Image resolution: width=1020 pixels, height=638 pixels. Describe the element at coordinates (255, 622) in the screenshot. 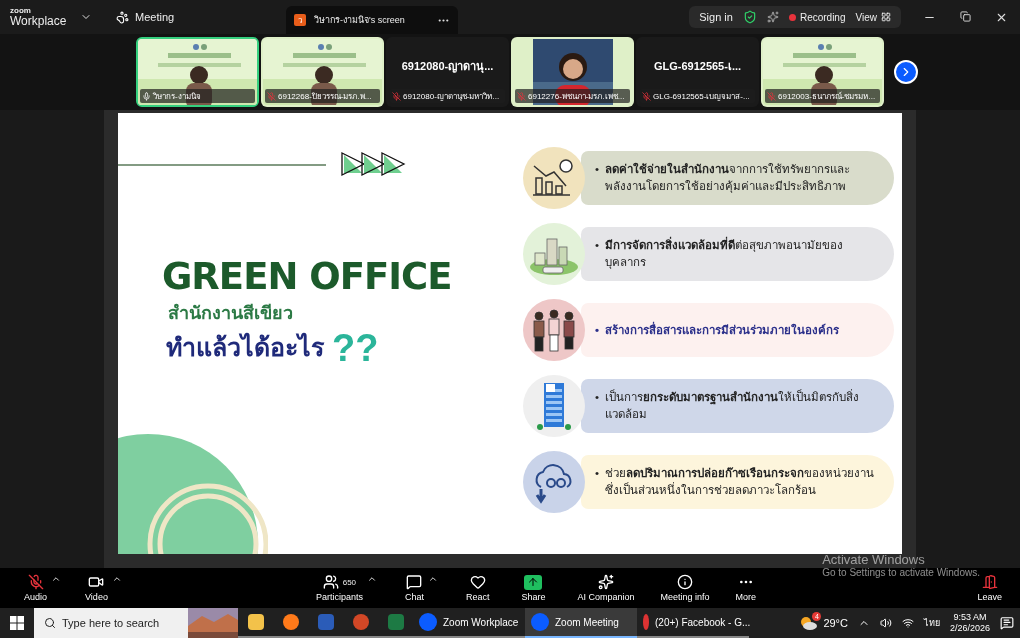

I see `folder-icon` at that location.